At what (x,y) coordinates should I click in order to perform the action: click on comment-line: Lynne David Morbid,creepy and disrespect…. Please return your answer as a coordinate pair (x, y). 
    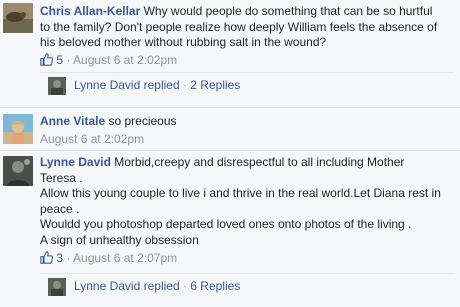
    Looking at the image, I should click on (248, 163).